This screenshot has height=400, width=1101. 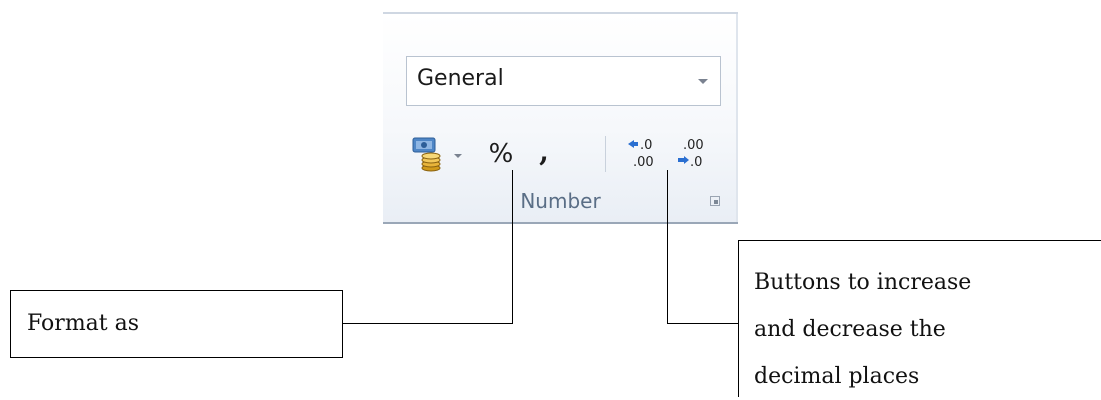 What do you see at coordinates (850, 329) in the screenshot?
I see `callout-line: and decrease the` at bounding box center [850, 329].